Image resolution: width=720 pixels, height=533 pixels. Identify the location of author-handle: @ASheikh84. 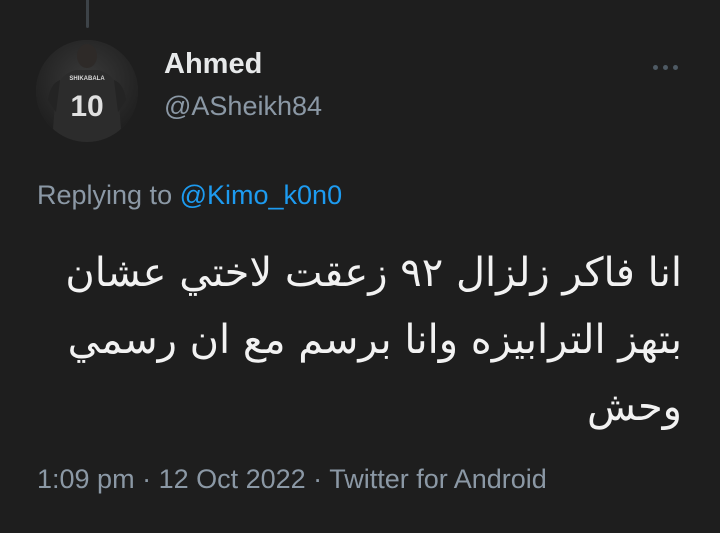
(243, 106).